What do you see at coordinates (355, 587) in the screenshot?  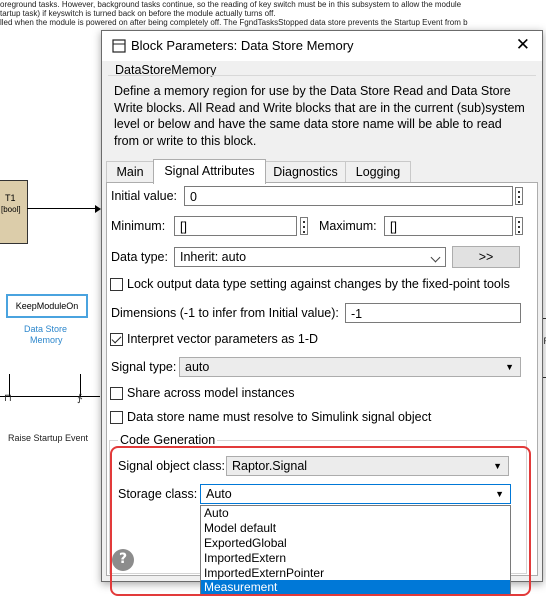 I see `storage-option-measurement: Measurement` at bounding box center [355, 587].